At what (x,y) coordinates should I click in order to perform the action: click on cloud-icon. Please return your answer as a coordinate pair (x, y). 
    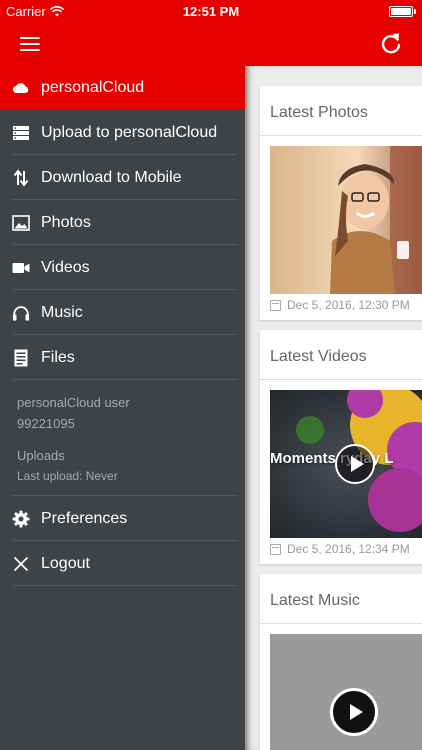
    Looking at the image, I should click on (20, 88).